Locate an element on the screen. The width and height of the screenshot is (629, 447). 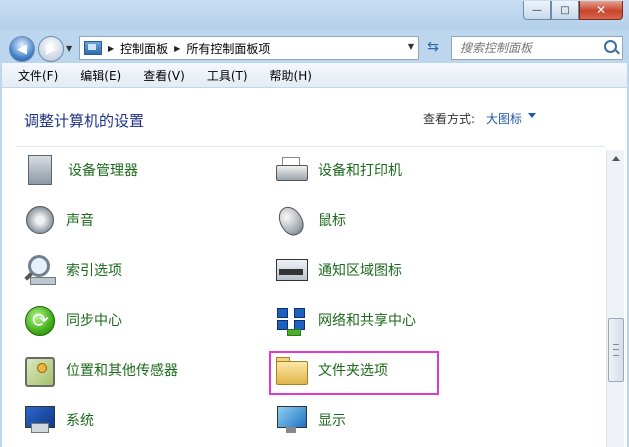
menu-file: 文件(F) is located at coordinates (33, 75).